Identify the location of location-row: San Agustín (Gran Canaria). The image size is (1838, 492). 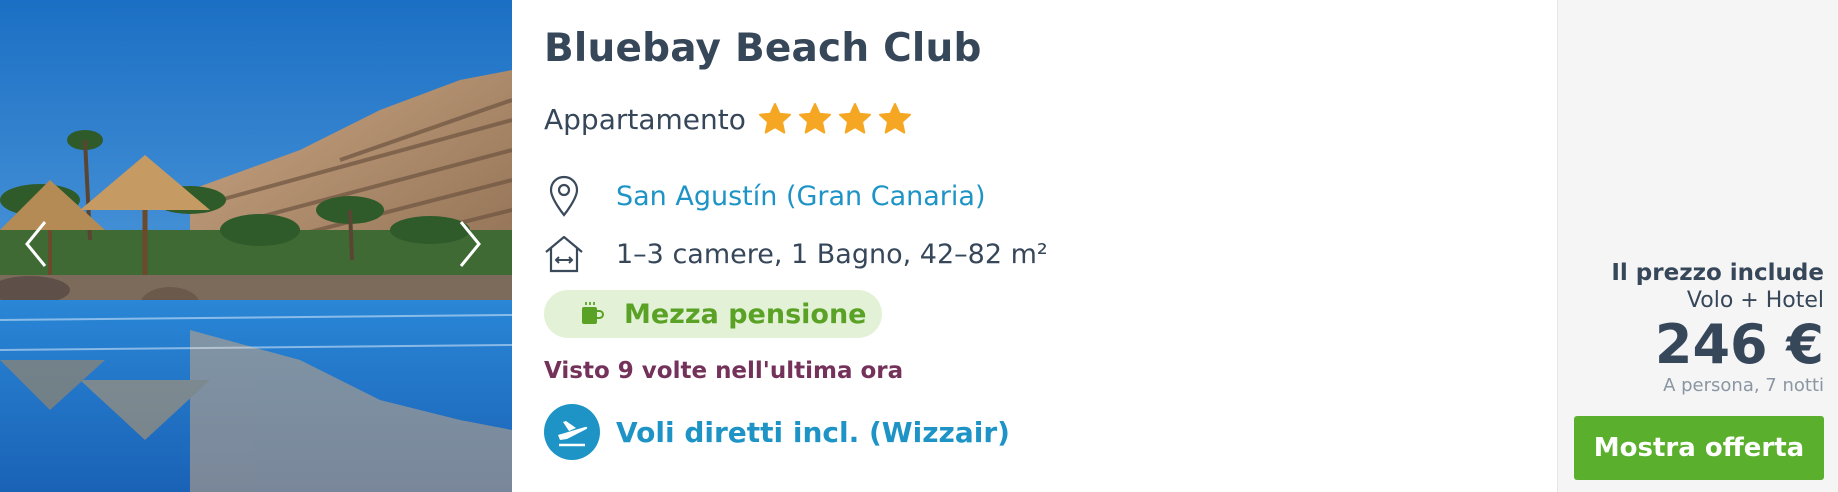
(764, 196).